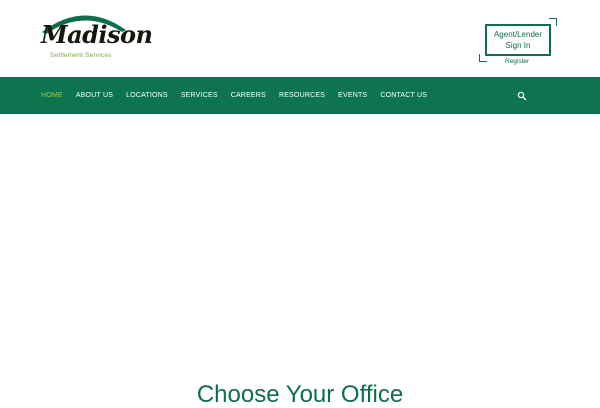  Describe the element at coordinates (403, 95) in the screenshot. I see `nav-item-contact-us: CONTACT US` at that location.